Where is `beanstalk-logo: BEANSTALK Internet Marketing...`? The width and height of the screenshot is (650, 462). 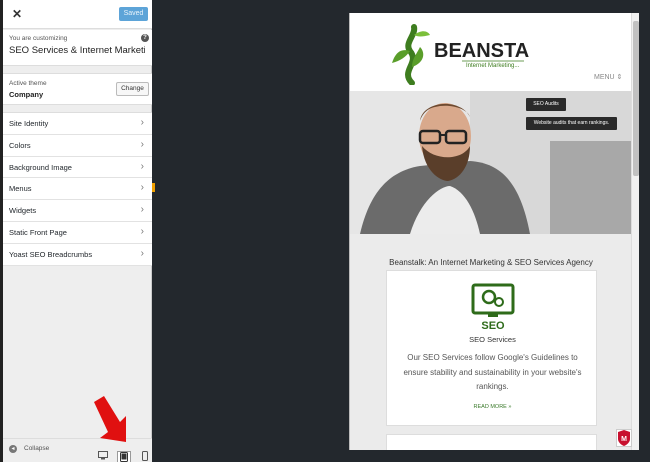 beanstalk-logo: BEANSTALK Internet Marketing... is located at coordinates (460, 54).